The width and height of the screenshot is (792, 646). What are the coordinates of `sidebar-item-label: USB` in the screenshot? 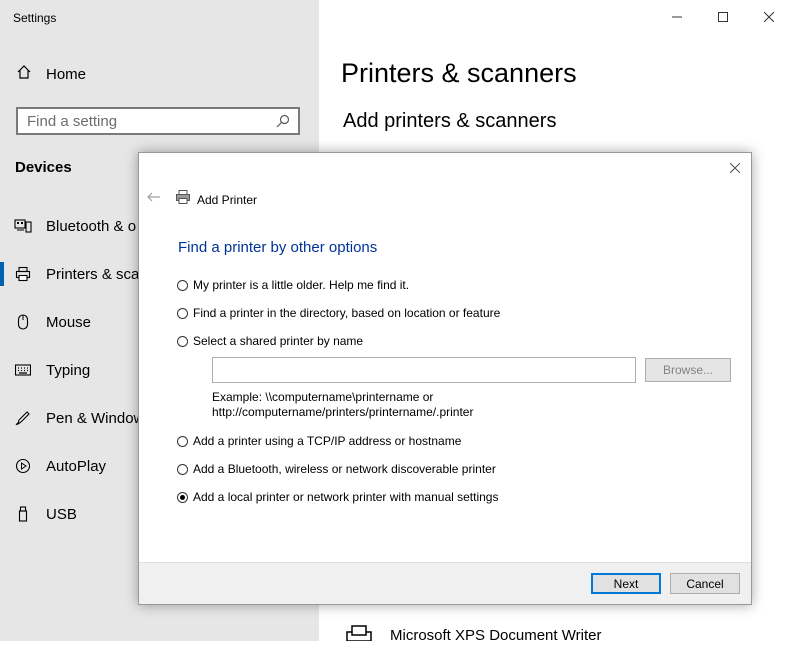 It's located at (61, 514).